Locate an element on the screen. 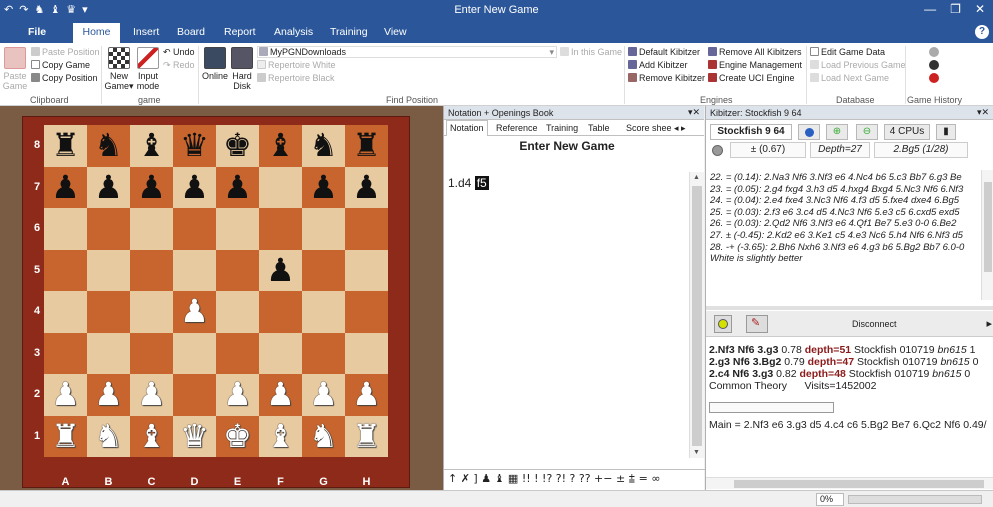 The width and height of the screenshot is (993, 507). default-kibitzer-button: Default Kibitzer is located at coordinates (664, 52).